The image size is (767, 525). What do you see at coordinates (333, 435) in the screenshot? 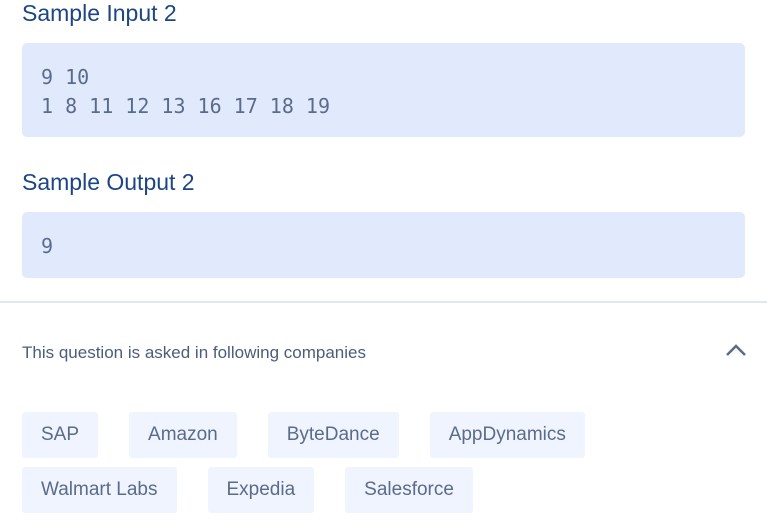
I see `company-tag: ByteDance` at bounding box center [333, 435].